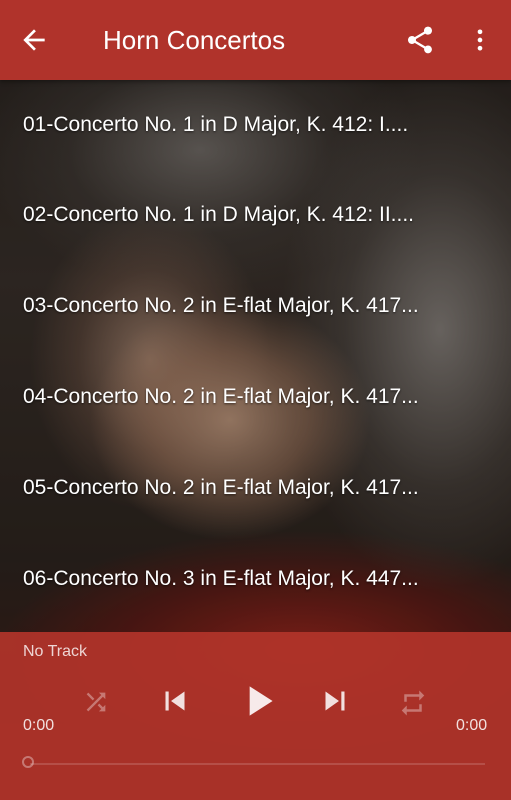  Describe the element at coordinates (472, 725) in the screenshot. I see `duration-time: 0:00` at that location.